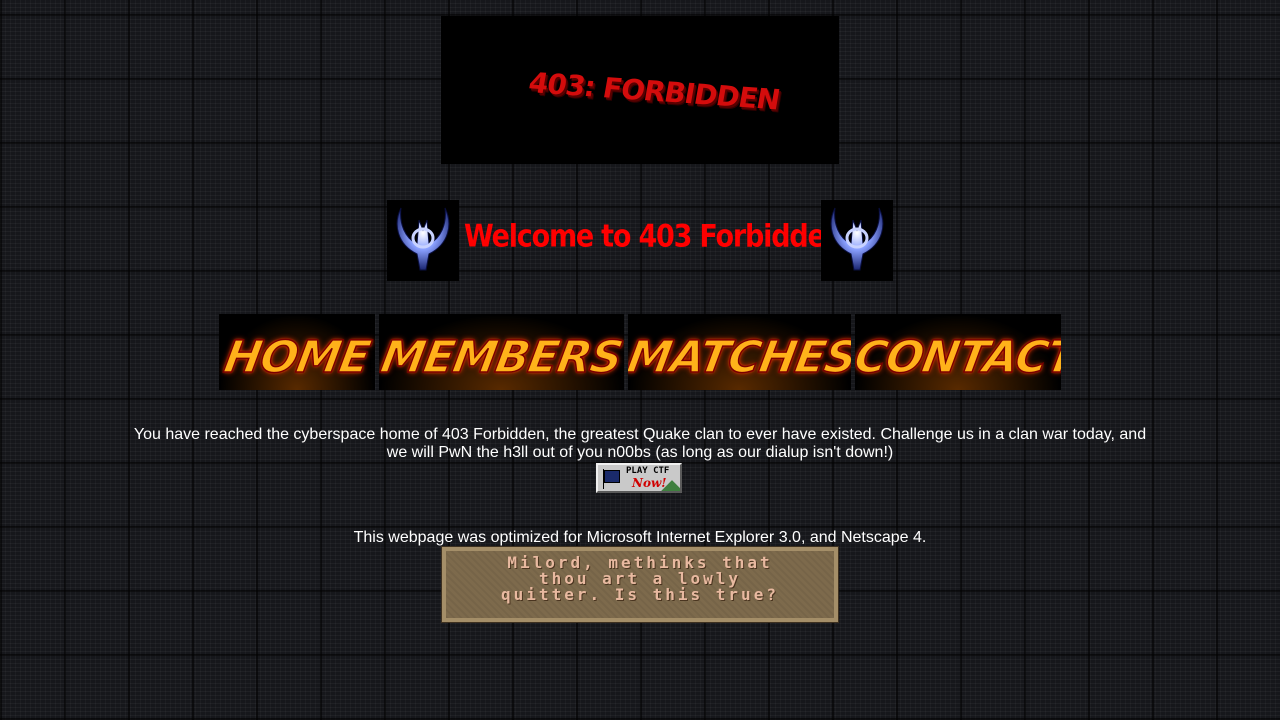 This screenshot has width=1280, height=720. I want to click on play-ctf-badge: PLAY CTF Now!, so click(639, 478).